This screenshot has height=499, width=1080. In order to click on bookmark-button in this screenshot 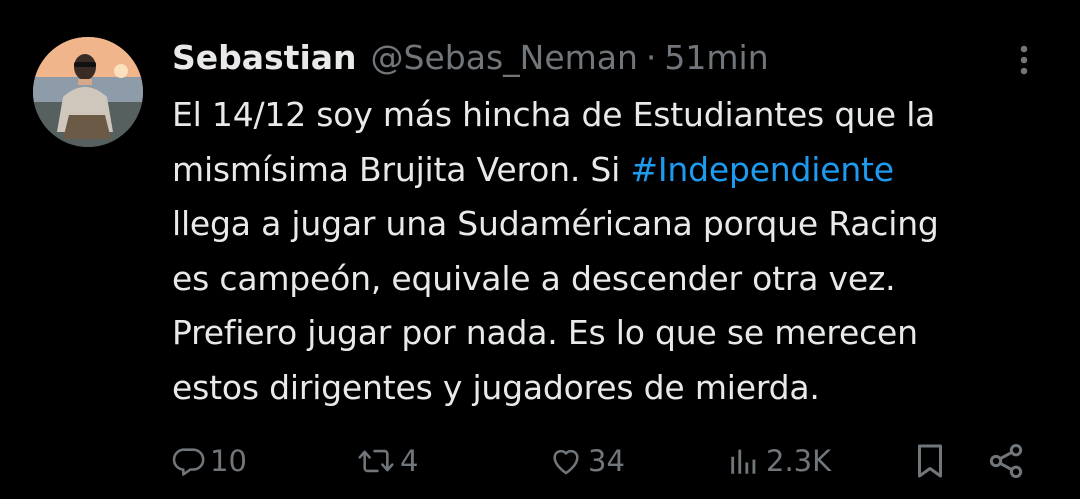, I will do `click(930, 461)`.